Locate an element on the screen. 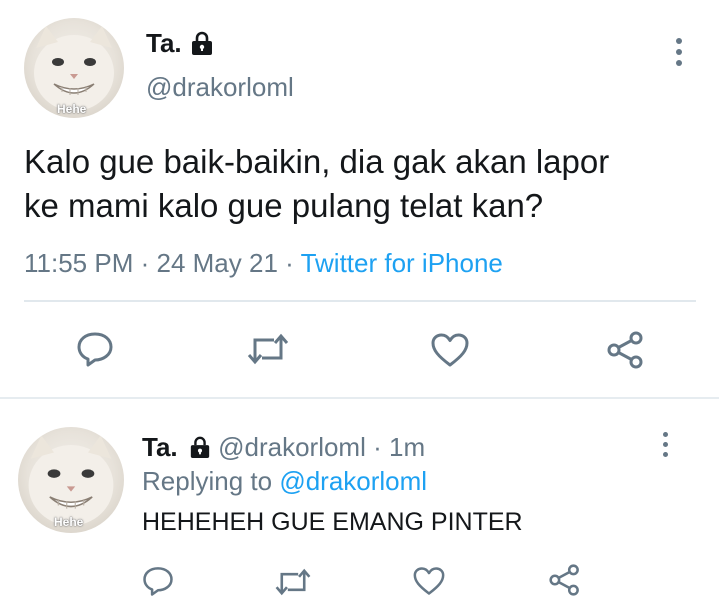 The width and height of the screenshot is (719, 611). avatar: Hehe is located at coordinates (74, 68).